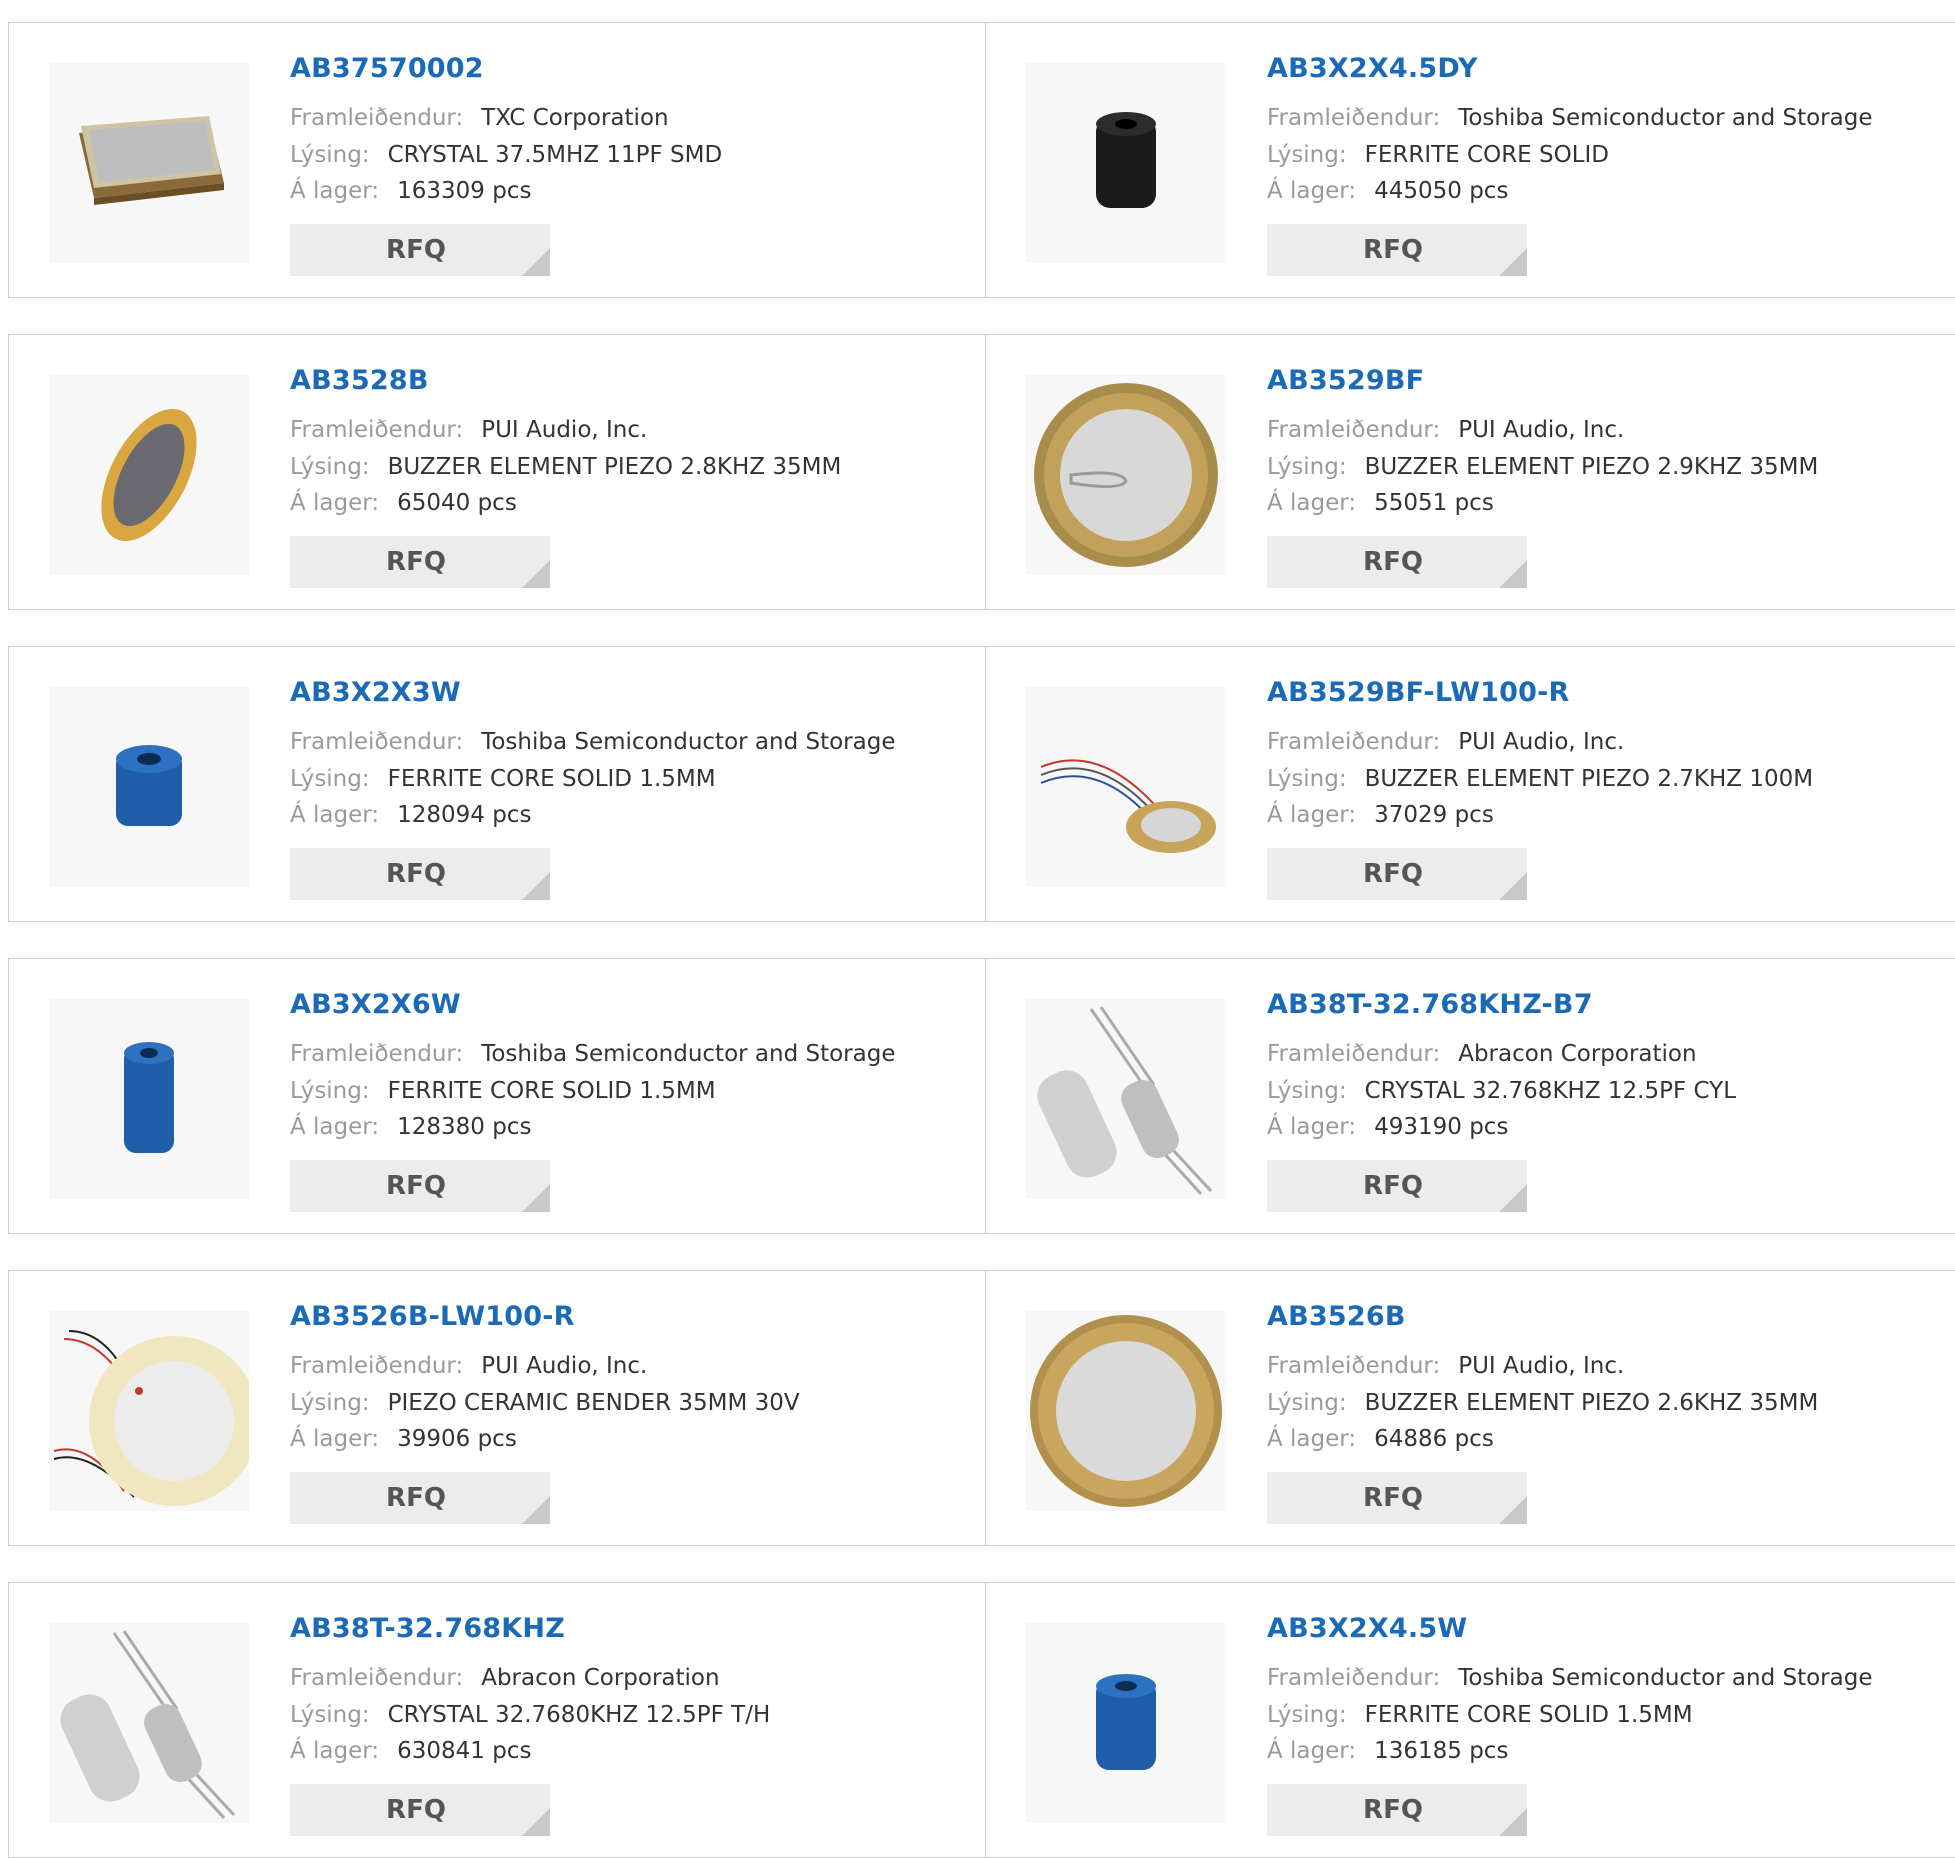 This screenshot has width=1955, height=1858. What do you see at coordinates (1307, 1403) in the screenshot?
I see `description-label: Lýsing:` at bounding box center [1307, 1403].